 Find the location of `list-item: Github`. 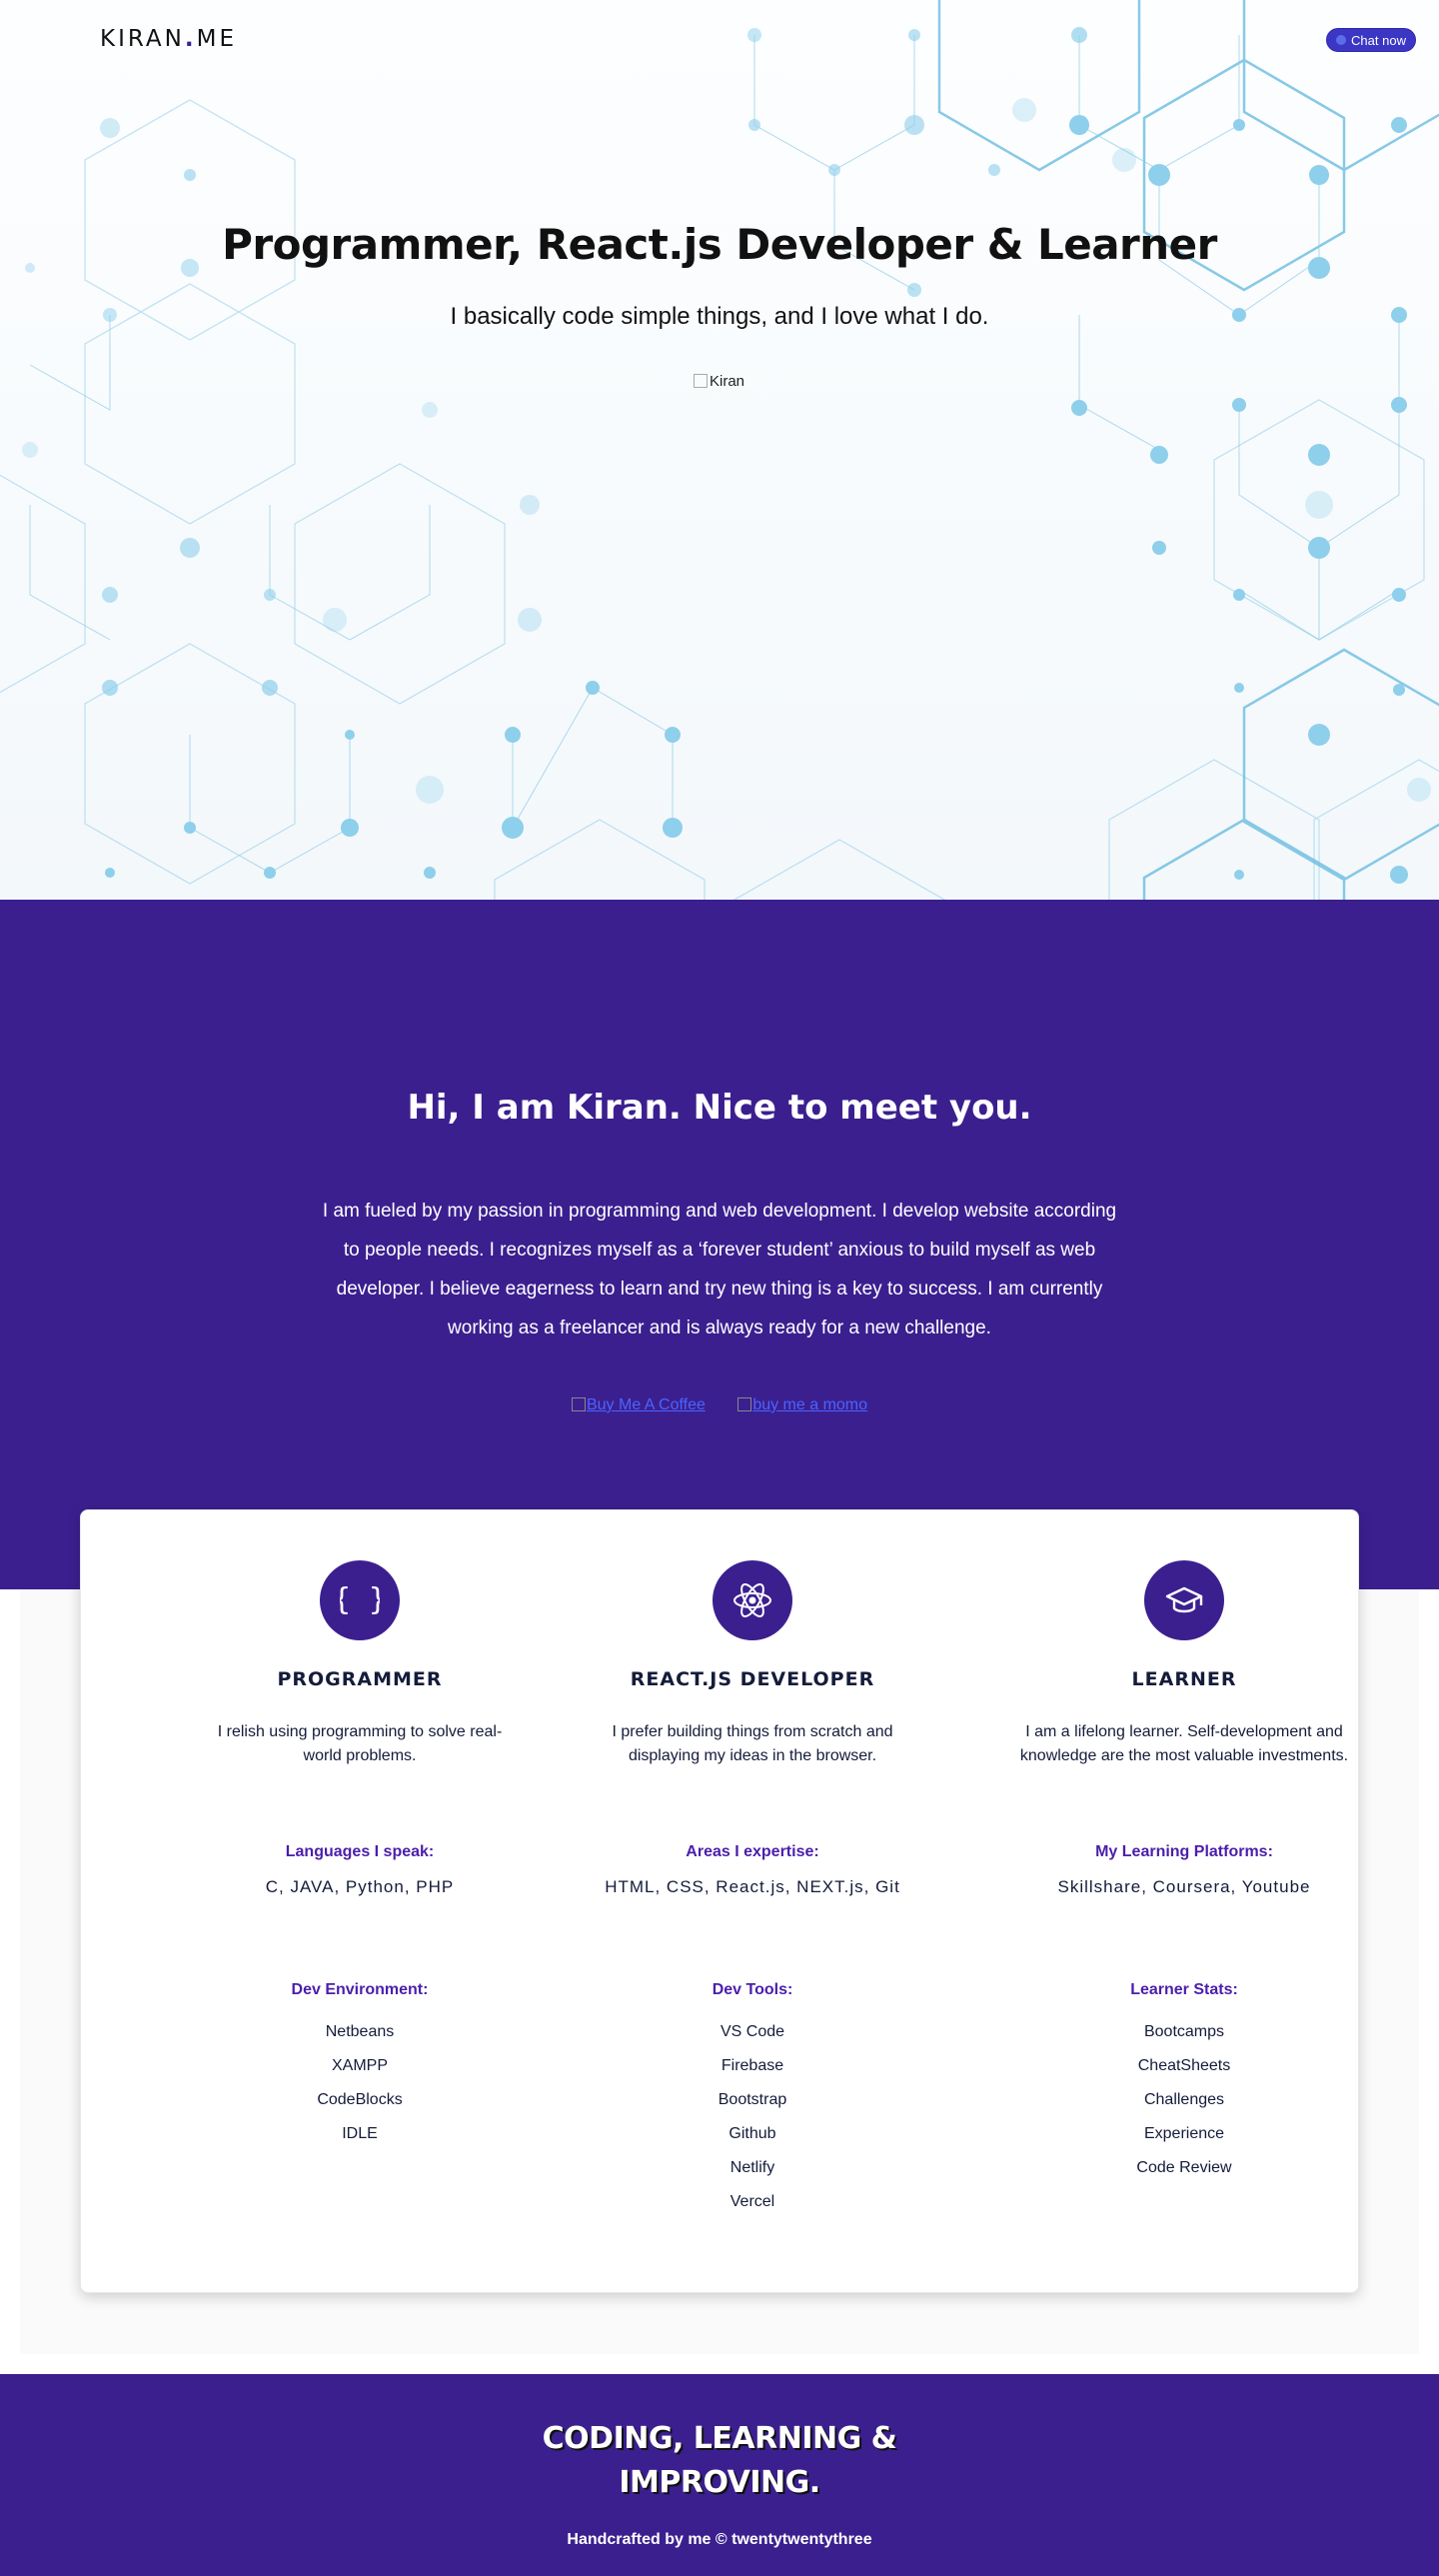

list-item: Github is located at coordinates (752, 2134).